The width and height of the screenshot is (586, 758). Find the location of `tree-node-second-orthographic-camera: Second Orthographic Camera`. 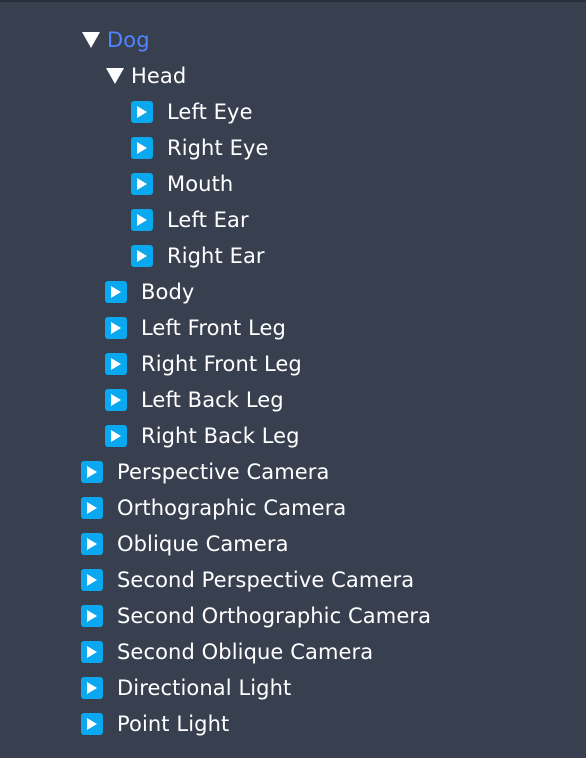

tree-node-second-orthographic-camera: Second Orthographic Camera is located at coordinates (215, 616).